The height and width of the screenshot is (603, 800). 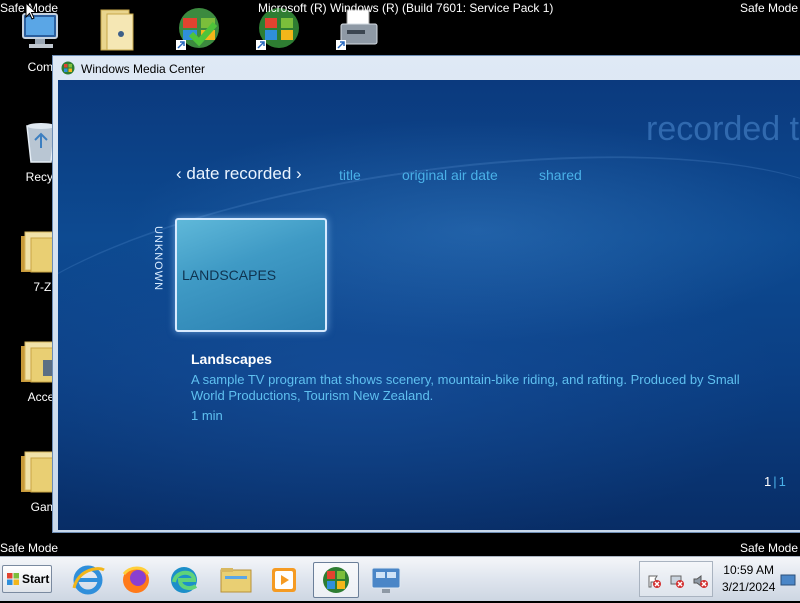 I want to click on folder-icon, so click(x=236, y=580).